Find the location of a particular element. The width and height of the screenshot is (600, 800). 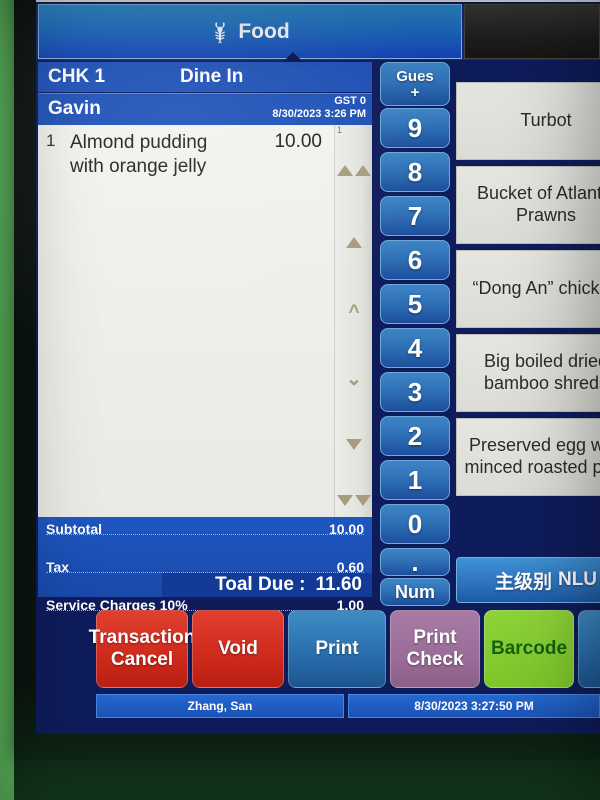

keypad-key-6-label: 6 is located at coordinates (415, 259).